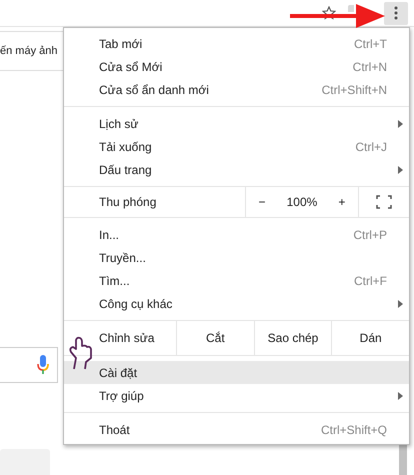 This screenshot has width=414, height=475. Describe the element at coordinates (236, 372) in the screenshot. I see `menu-item: Cài đặt` at that location.